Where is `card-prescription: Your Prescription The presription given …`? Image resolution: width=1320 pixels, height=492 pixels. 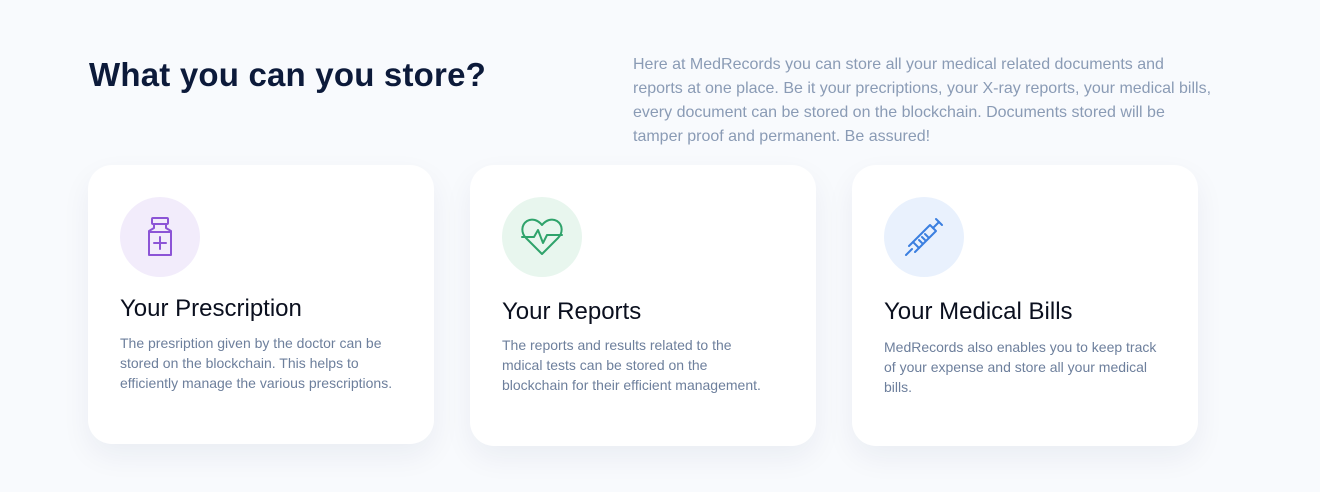 card-prescription: Your Prescription The presription given … is located at coordinates (261, 304).